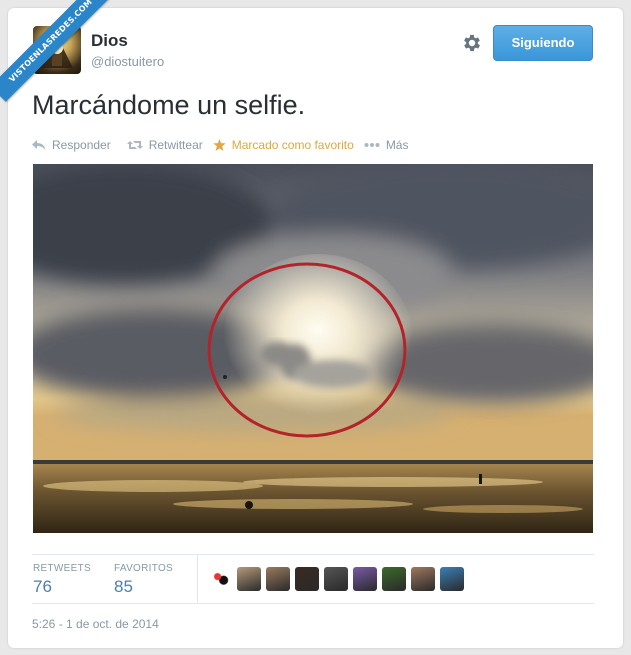 Image resolution: width=631 pixels, height=655 pixels. Describe the element at coordinates (109, 41) in the screenshot. I see `user-name: Dios` at that location.